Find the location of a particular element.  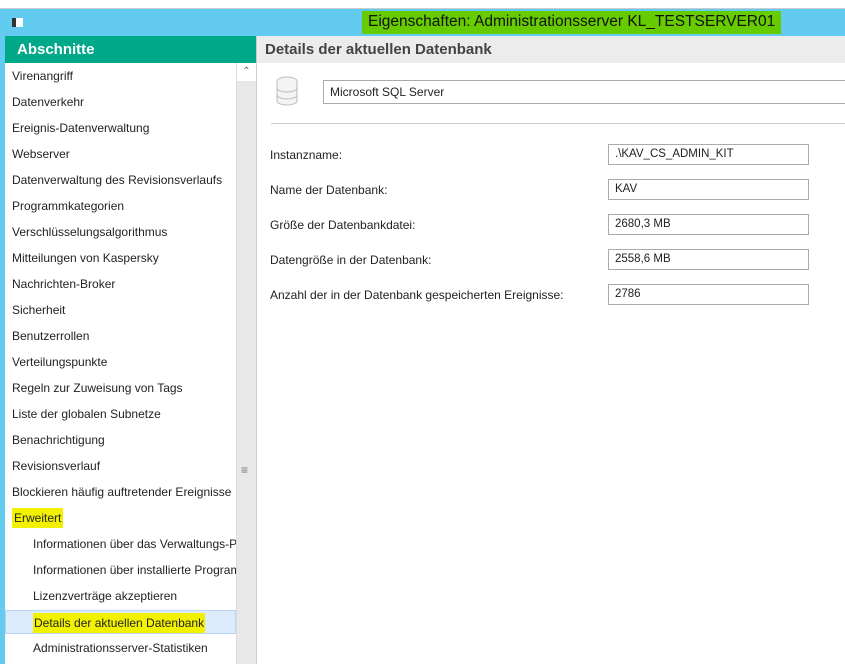

sidebar-item: Nachrichten-Broker is located at coordinates (120, 284).